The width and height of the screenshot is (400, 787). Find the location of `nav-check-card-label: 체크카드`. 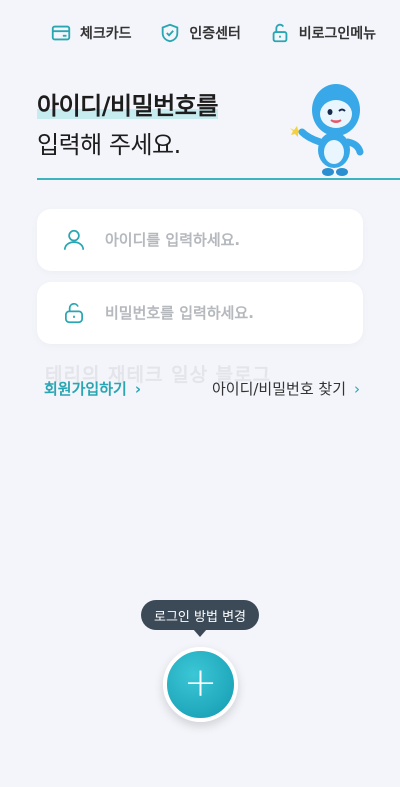

nav-check-card-label: 체크카드 is located at coordinates (106, 34).